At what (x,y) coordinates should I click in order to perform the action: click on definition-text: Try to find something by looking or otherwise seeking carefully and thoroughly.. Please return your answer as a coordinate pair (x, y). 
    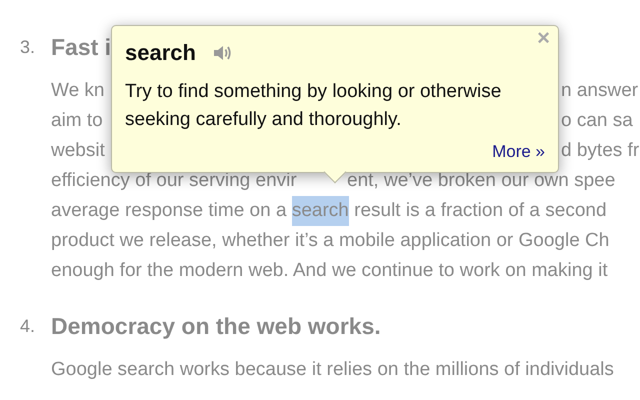
    Looking at the image, I should click on (313, 106).